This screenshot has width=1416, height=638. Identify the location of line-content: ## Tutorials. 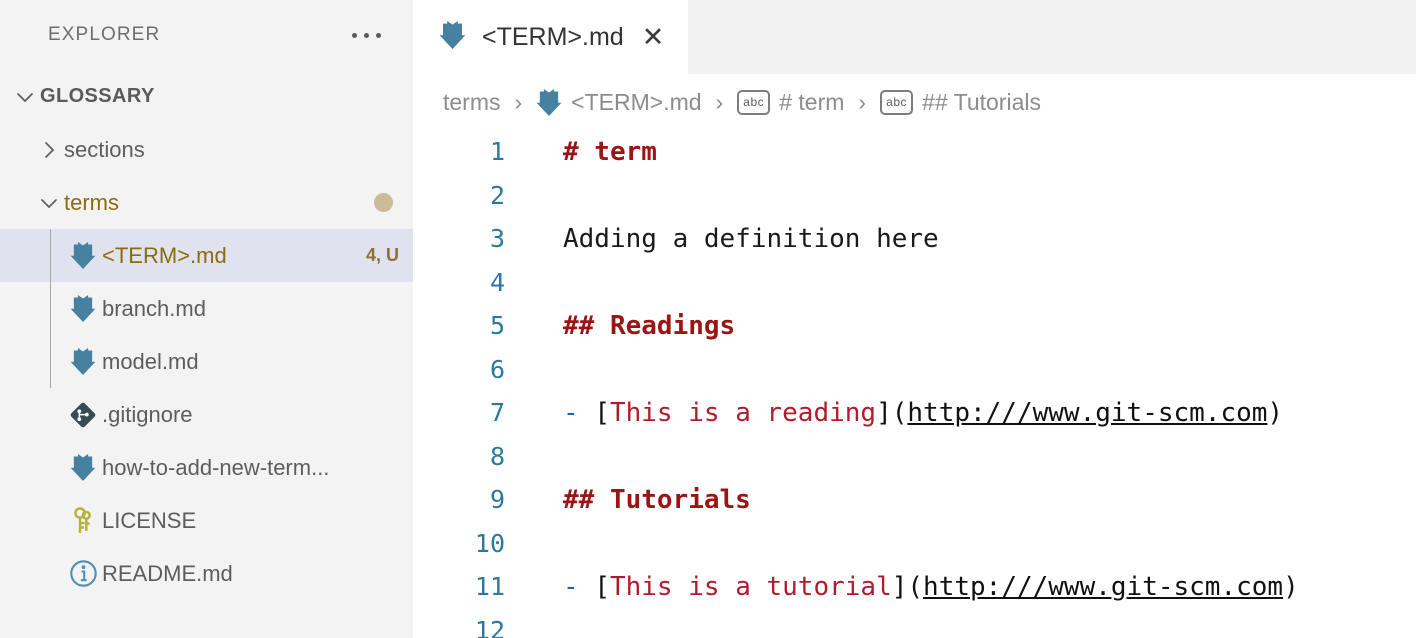
(628, 500).